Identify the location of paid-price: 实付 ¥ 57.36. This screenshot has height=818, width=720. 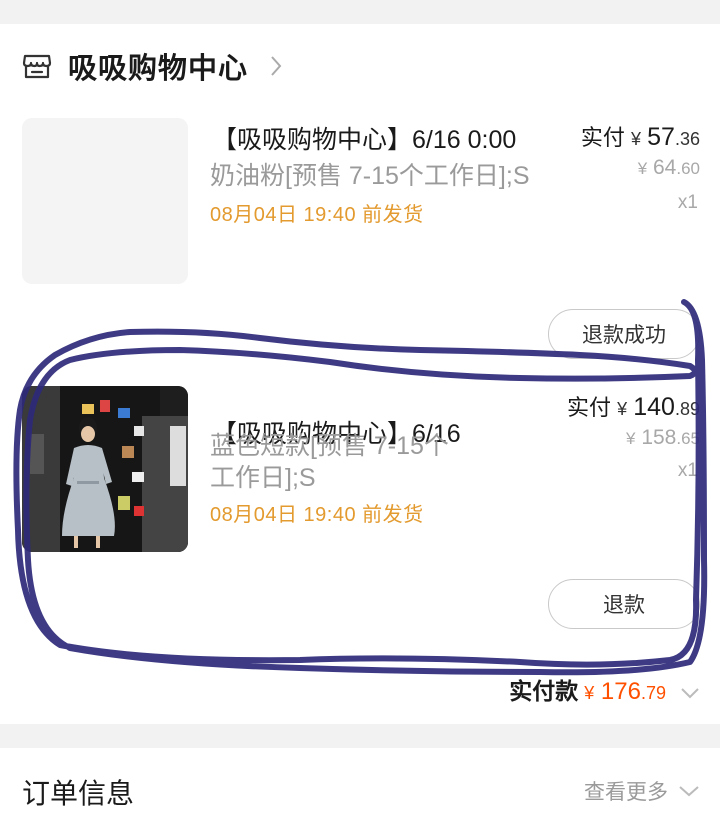
(640, 136).